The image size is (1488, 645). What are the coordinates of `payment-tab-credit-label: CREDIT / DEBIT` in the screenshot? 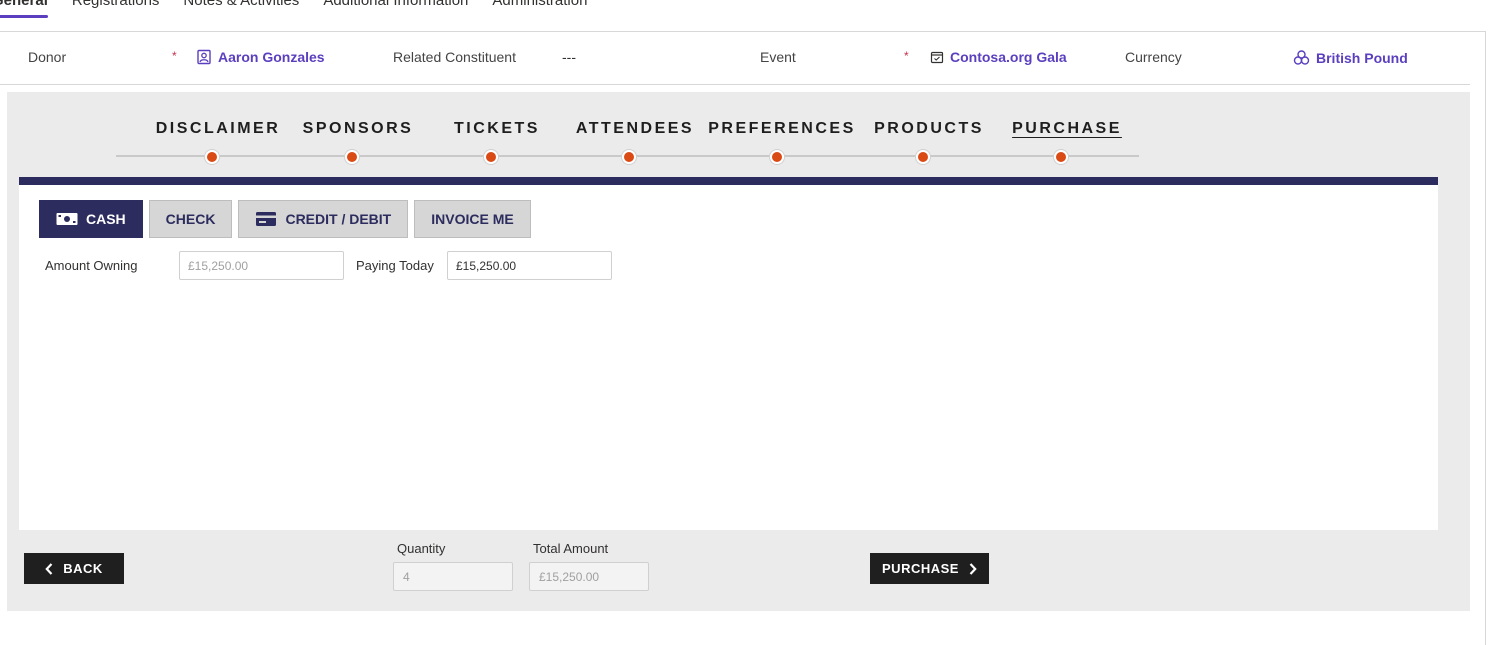 It's located at (338, 219).